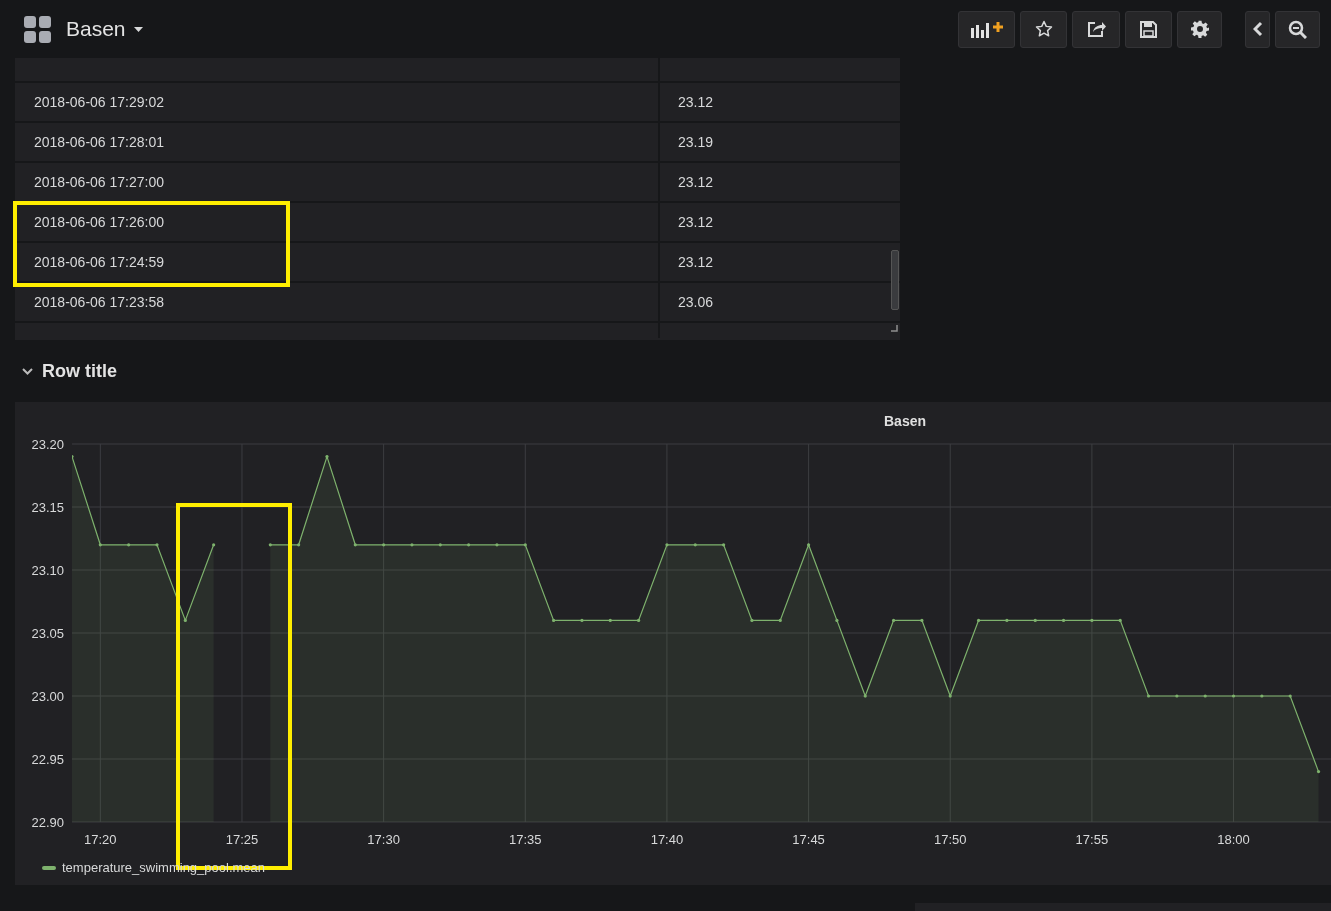  I want to click on save-button, so click(1148, 29).